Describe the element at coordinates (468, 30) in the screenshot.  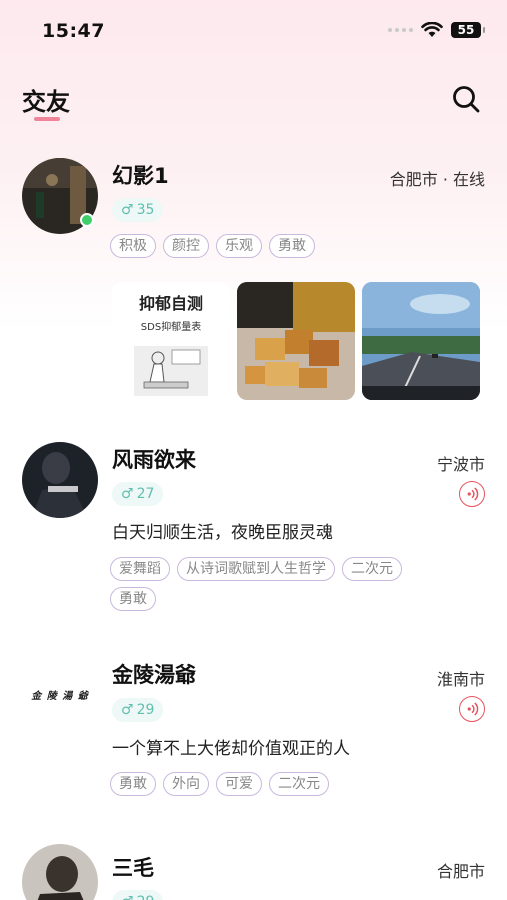
I see `battery-icon: 55` at that location.